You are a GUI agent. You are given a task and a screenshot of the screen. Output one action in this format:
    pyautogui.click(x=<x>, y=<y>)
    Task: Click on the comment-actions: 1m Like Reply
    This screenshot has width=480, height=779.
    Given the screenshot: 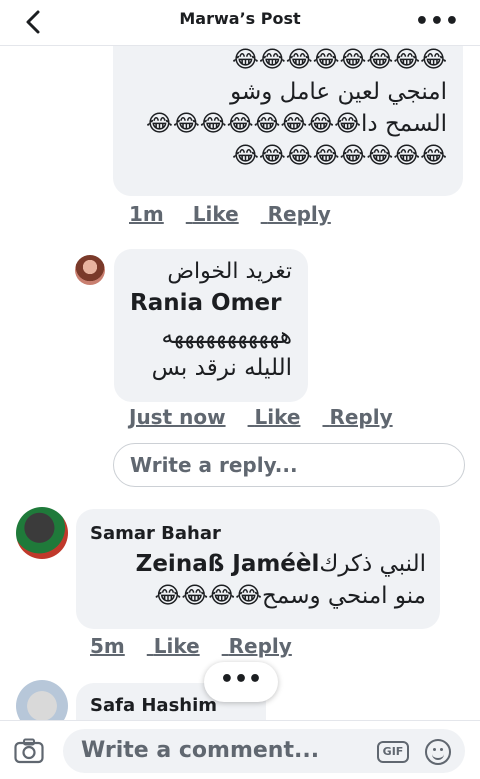 What is the action you would take?
    pyautogui.click(x=241, y=214)
    